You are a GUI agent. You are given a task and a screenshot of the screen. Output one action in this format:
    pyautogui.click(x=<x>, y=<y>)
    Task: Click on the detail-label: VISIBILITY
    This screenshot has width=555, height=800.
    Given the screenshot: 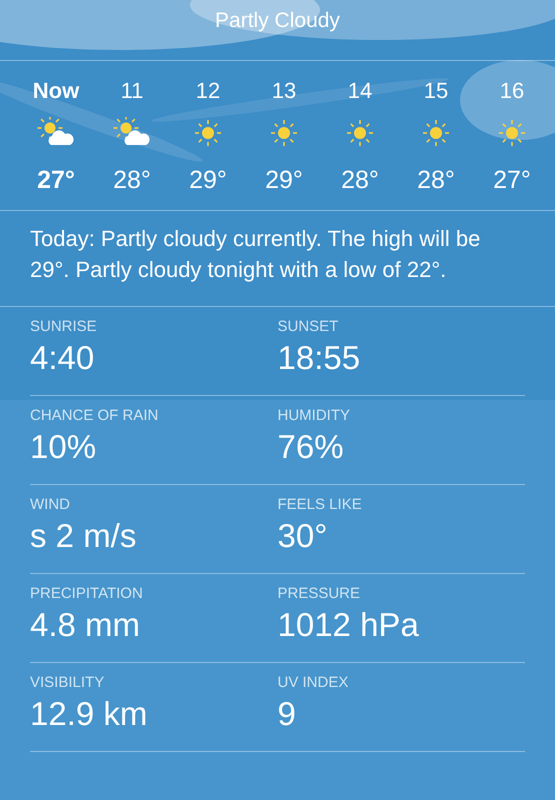 What is the action you would take?
    pyautogui.click(x=68, y=683)
    